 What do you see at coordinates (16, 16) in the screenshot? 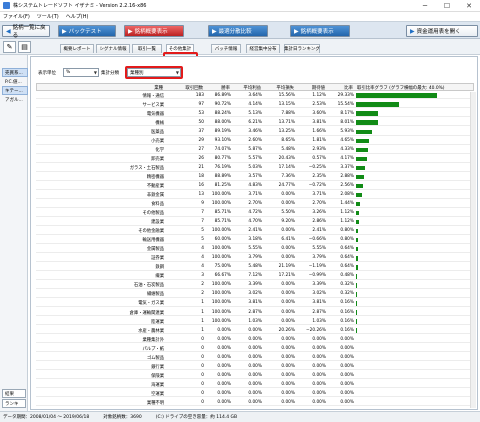
I see `menu-file: ファイル(F)` at bounding box center [16, 16].